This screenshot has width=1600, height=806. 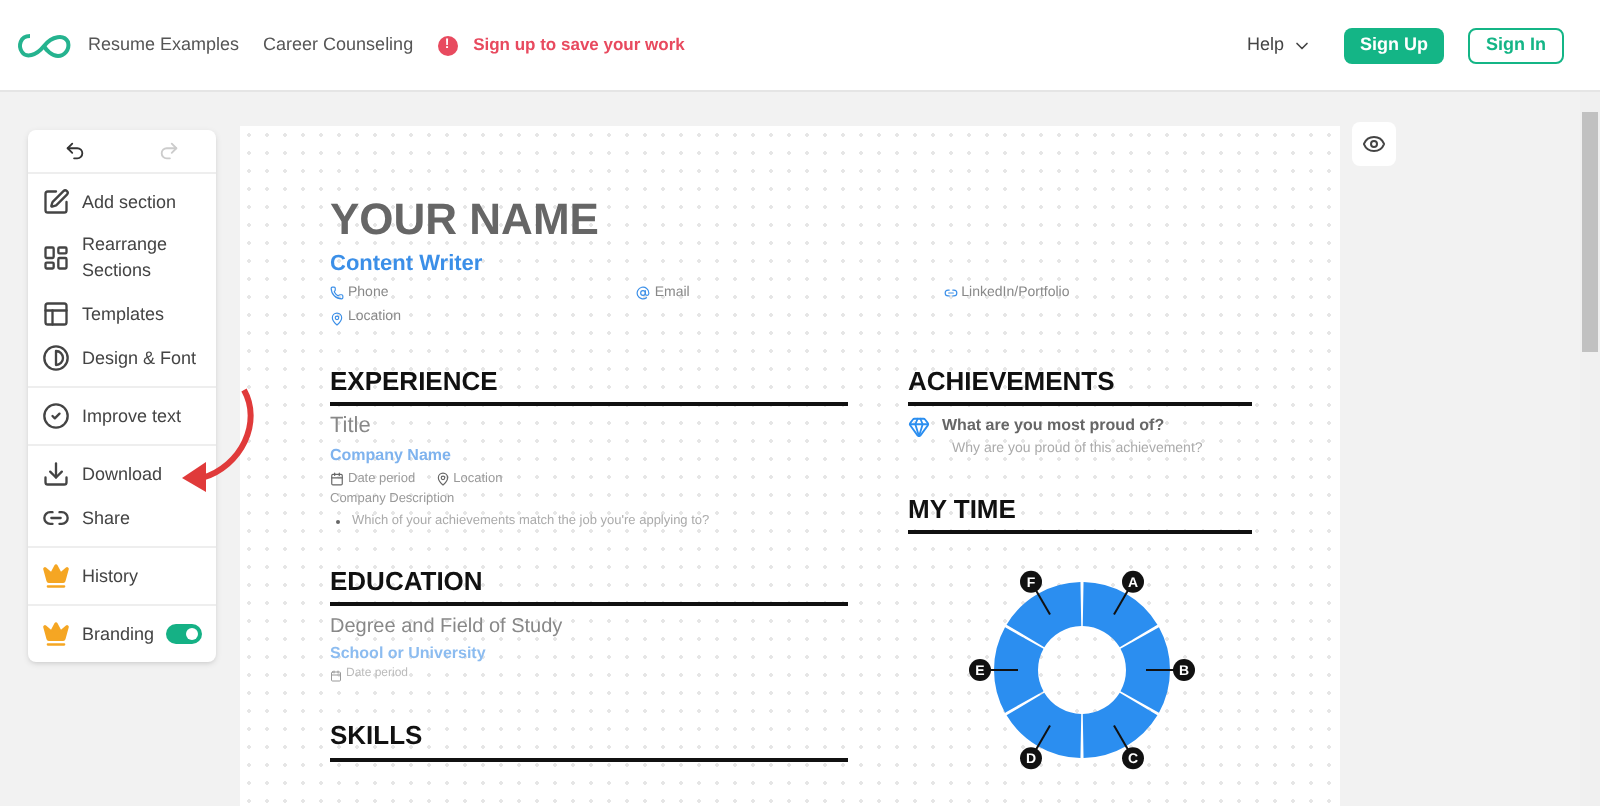 I want to click on template-icon, so click(x=56, y=314).